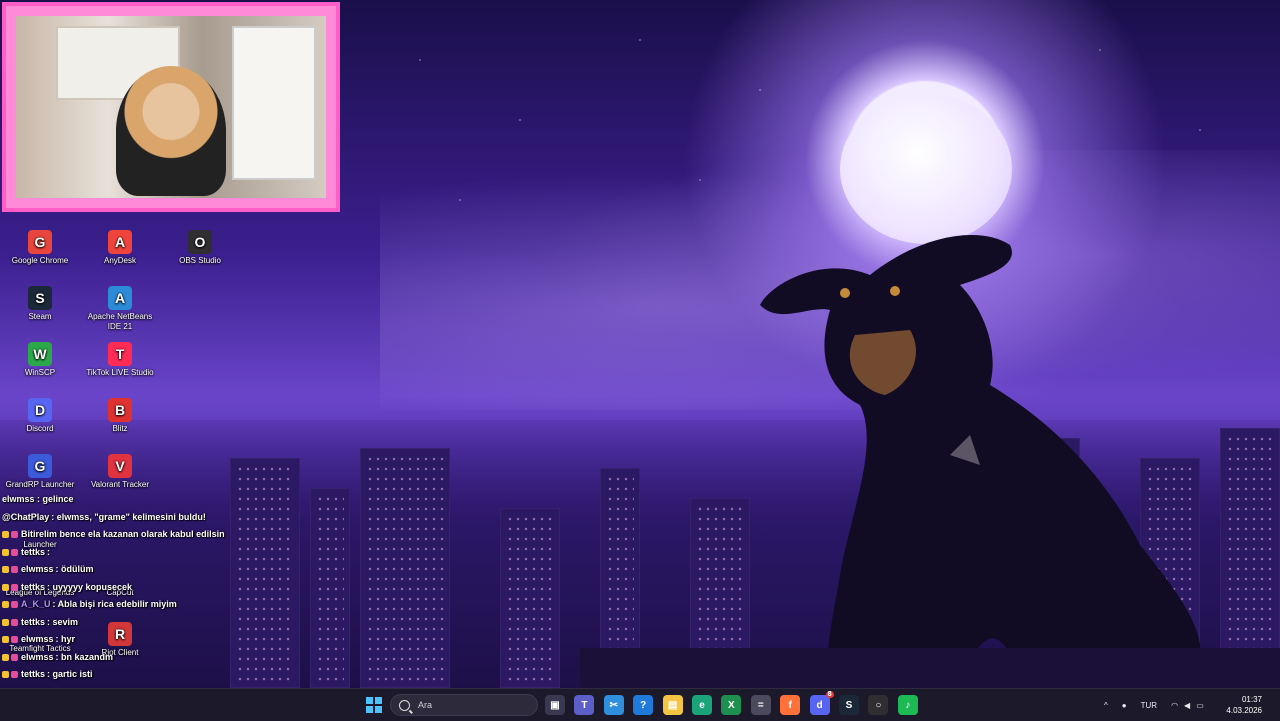 The image size is (1280, 721). I want to click on chat-message: elwmss: hyr, so click(38, 639).